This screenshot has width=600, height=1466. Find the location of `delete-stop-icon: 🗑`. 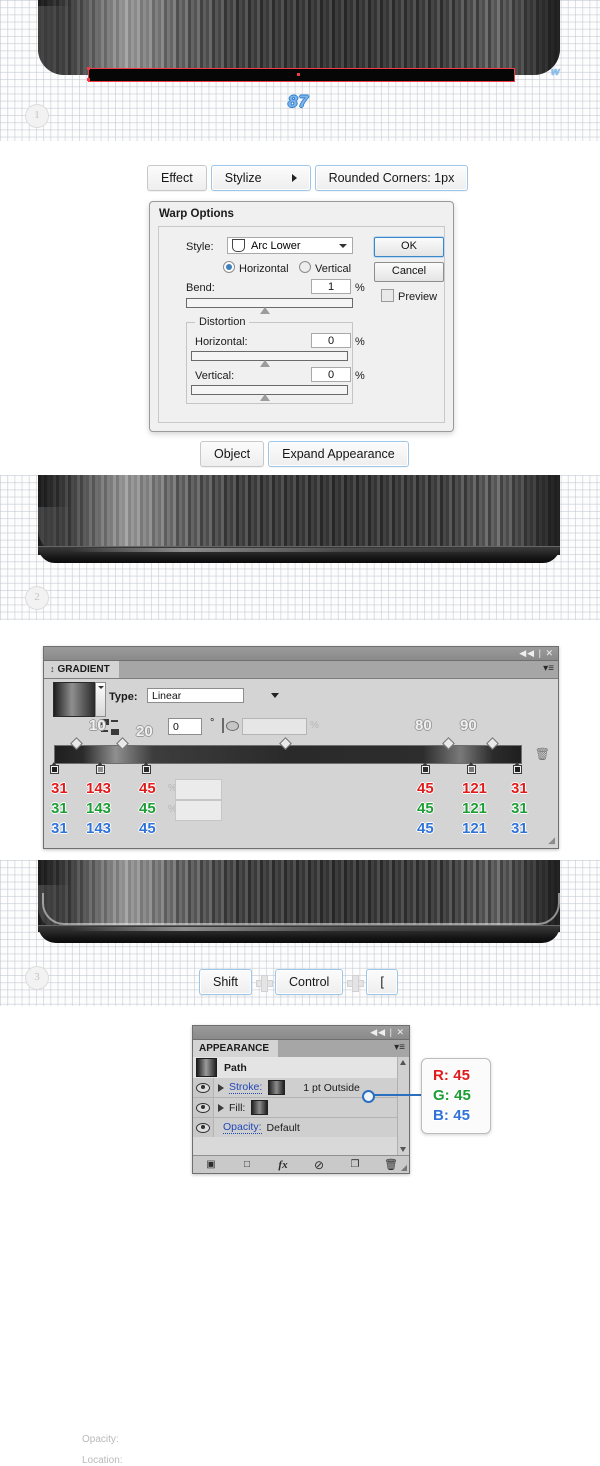

delete-stop-icon: 🗑 is located at coordinates (542, 754).